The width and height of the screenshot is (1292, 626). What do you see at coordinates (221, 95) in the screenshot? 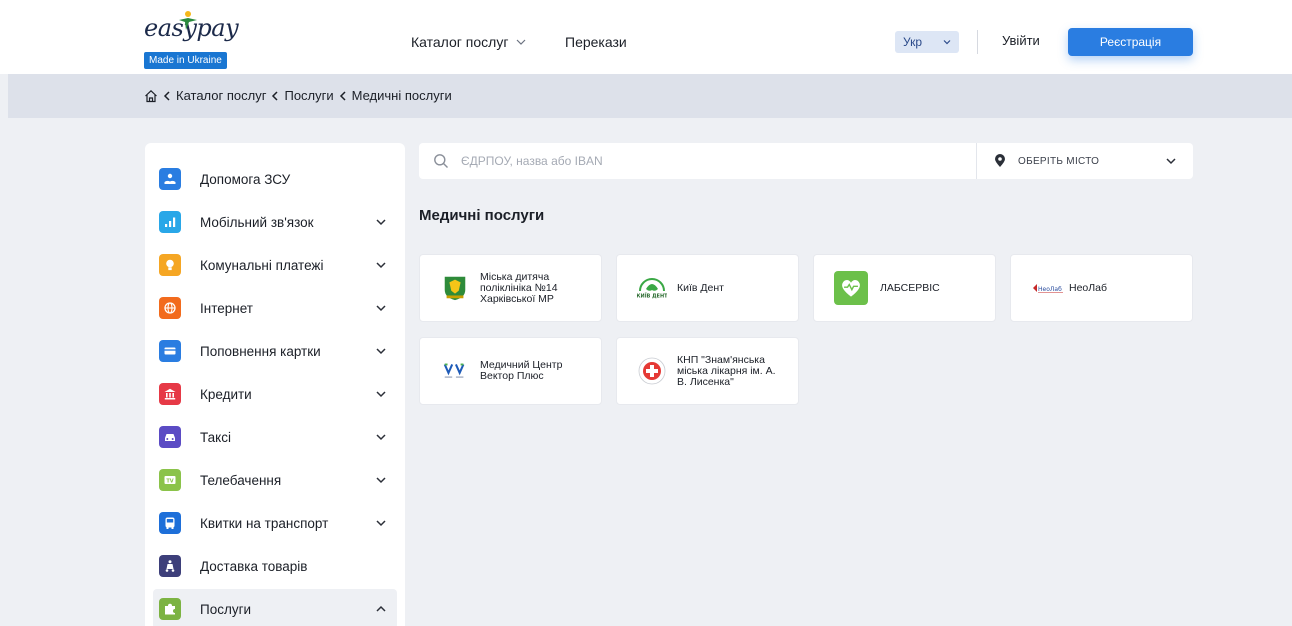
I see `breadcrumb-catalog: Каталог послуг` at bounding box center [221, 95].